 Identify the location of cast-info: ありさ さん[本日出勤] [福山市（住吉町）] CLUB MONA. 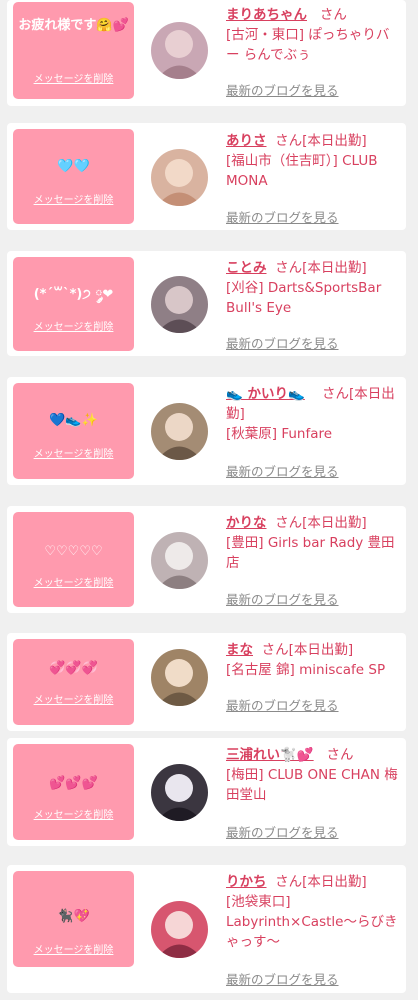
(313, 161).